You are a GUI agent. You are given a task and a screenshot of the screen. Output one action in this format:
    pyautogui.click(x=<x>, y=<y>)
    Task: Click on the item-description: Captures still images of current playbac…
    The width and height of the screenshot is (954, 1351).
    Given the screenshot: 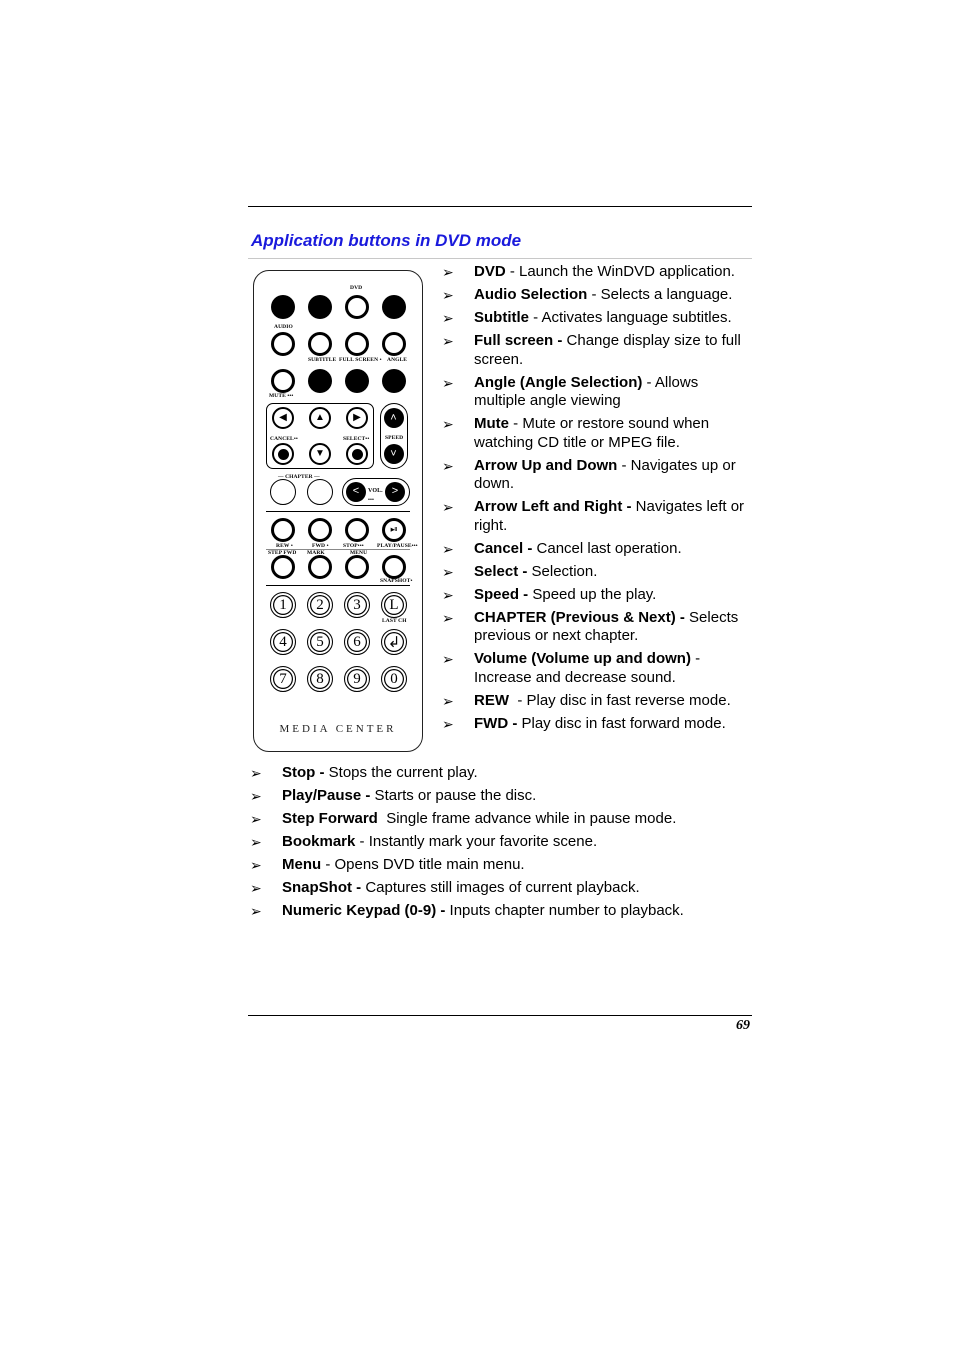 What is the action you would take?
    pyautogui.click(x=500, y=887)
    